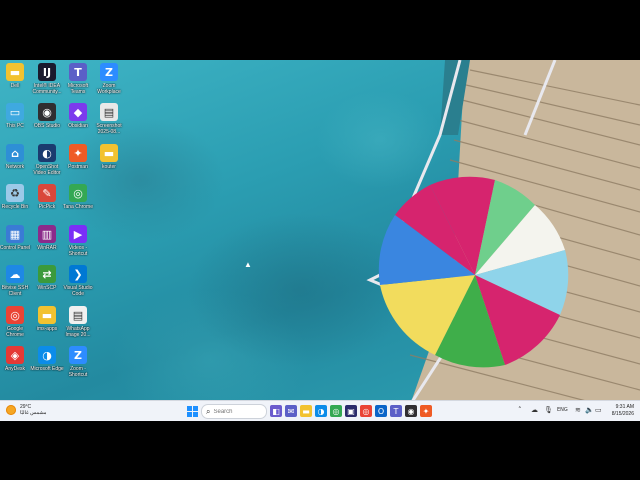  I want to click on desktop-icon: ▬ kouter, so click(109, 165).